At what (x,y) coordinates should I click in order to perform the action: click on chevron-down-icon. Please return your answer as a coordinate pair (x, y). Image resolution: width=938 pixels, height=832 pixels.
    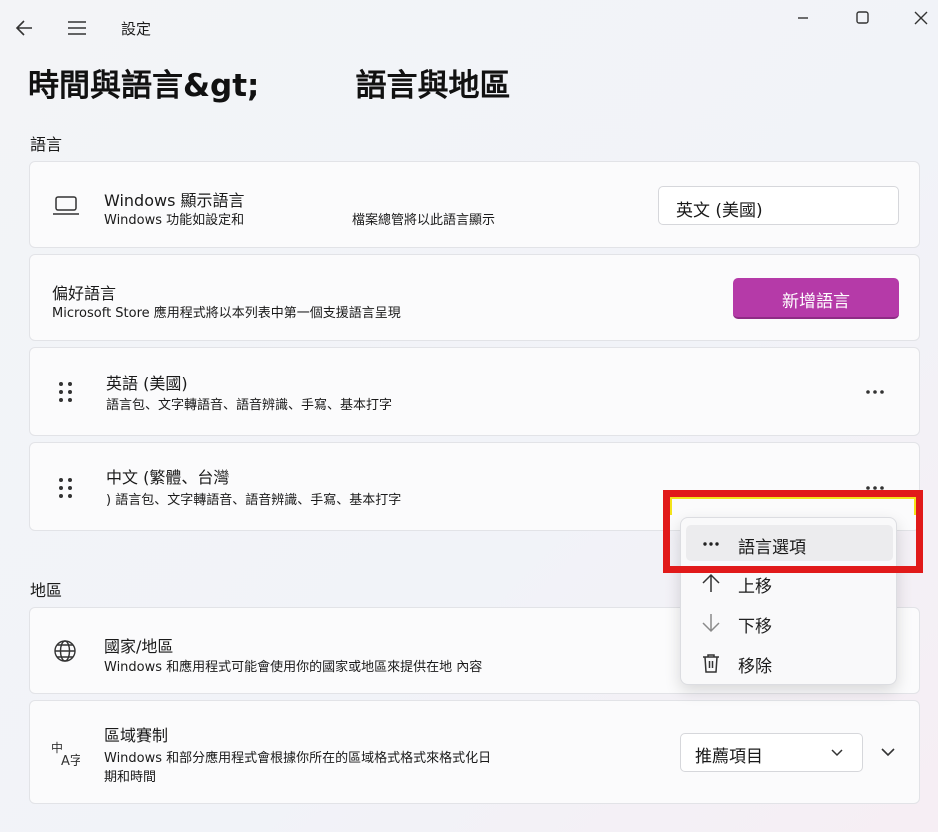
    Looking at the image, I should click on (837, 754).